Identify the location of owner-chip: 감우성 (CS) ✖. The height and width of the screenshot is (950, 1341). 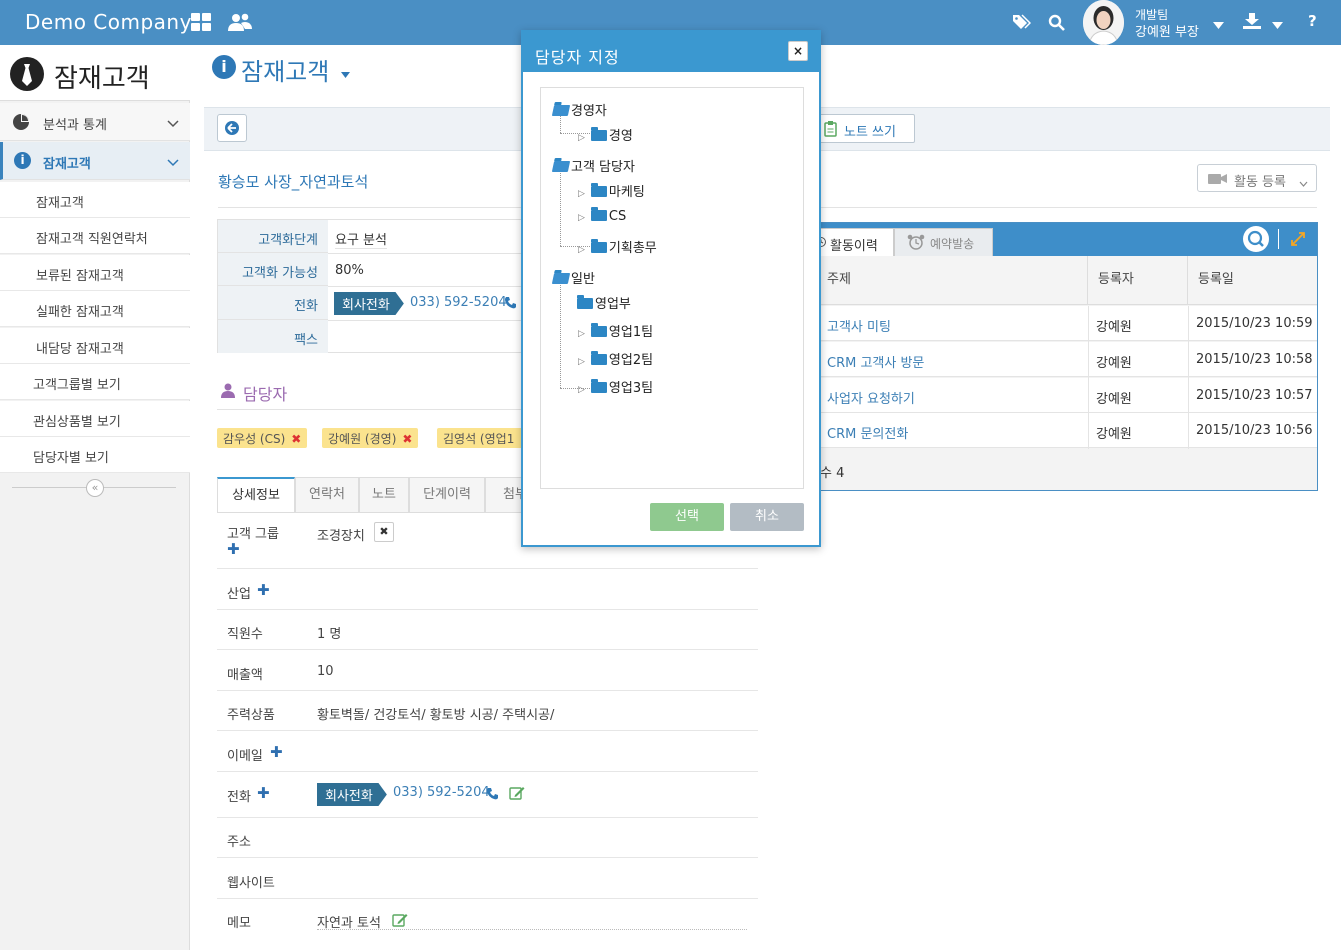
(262, 438).